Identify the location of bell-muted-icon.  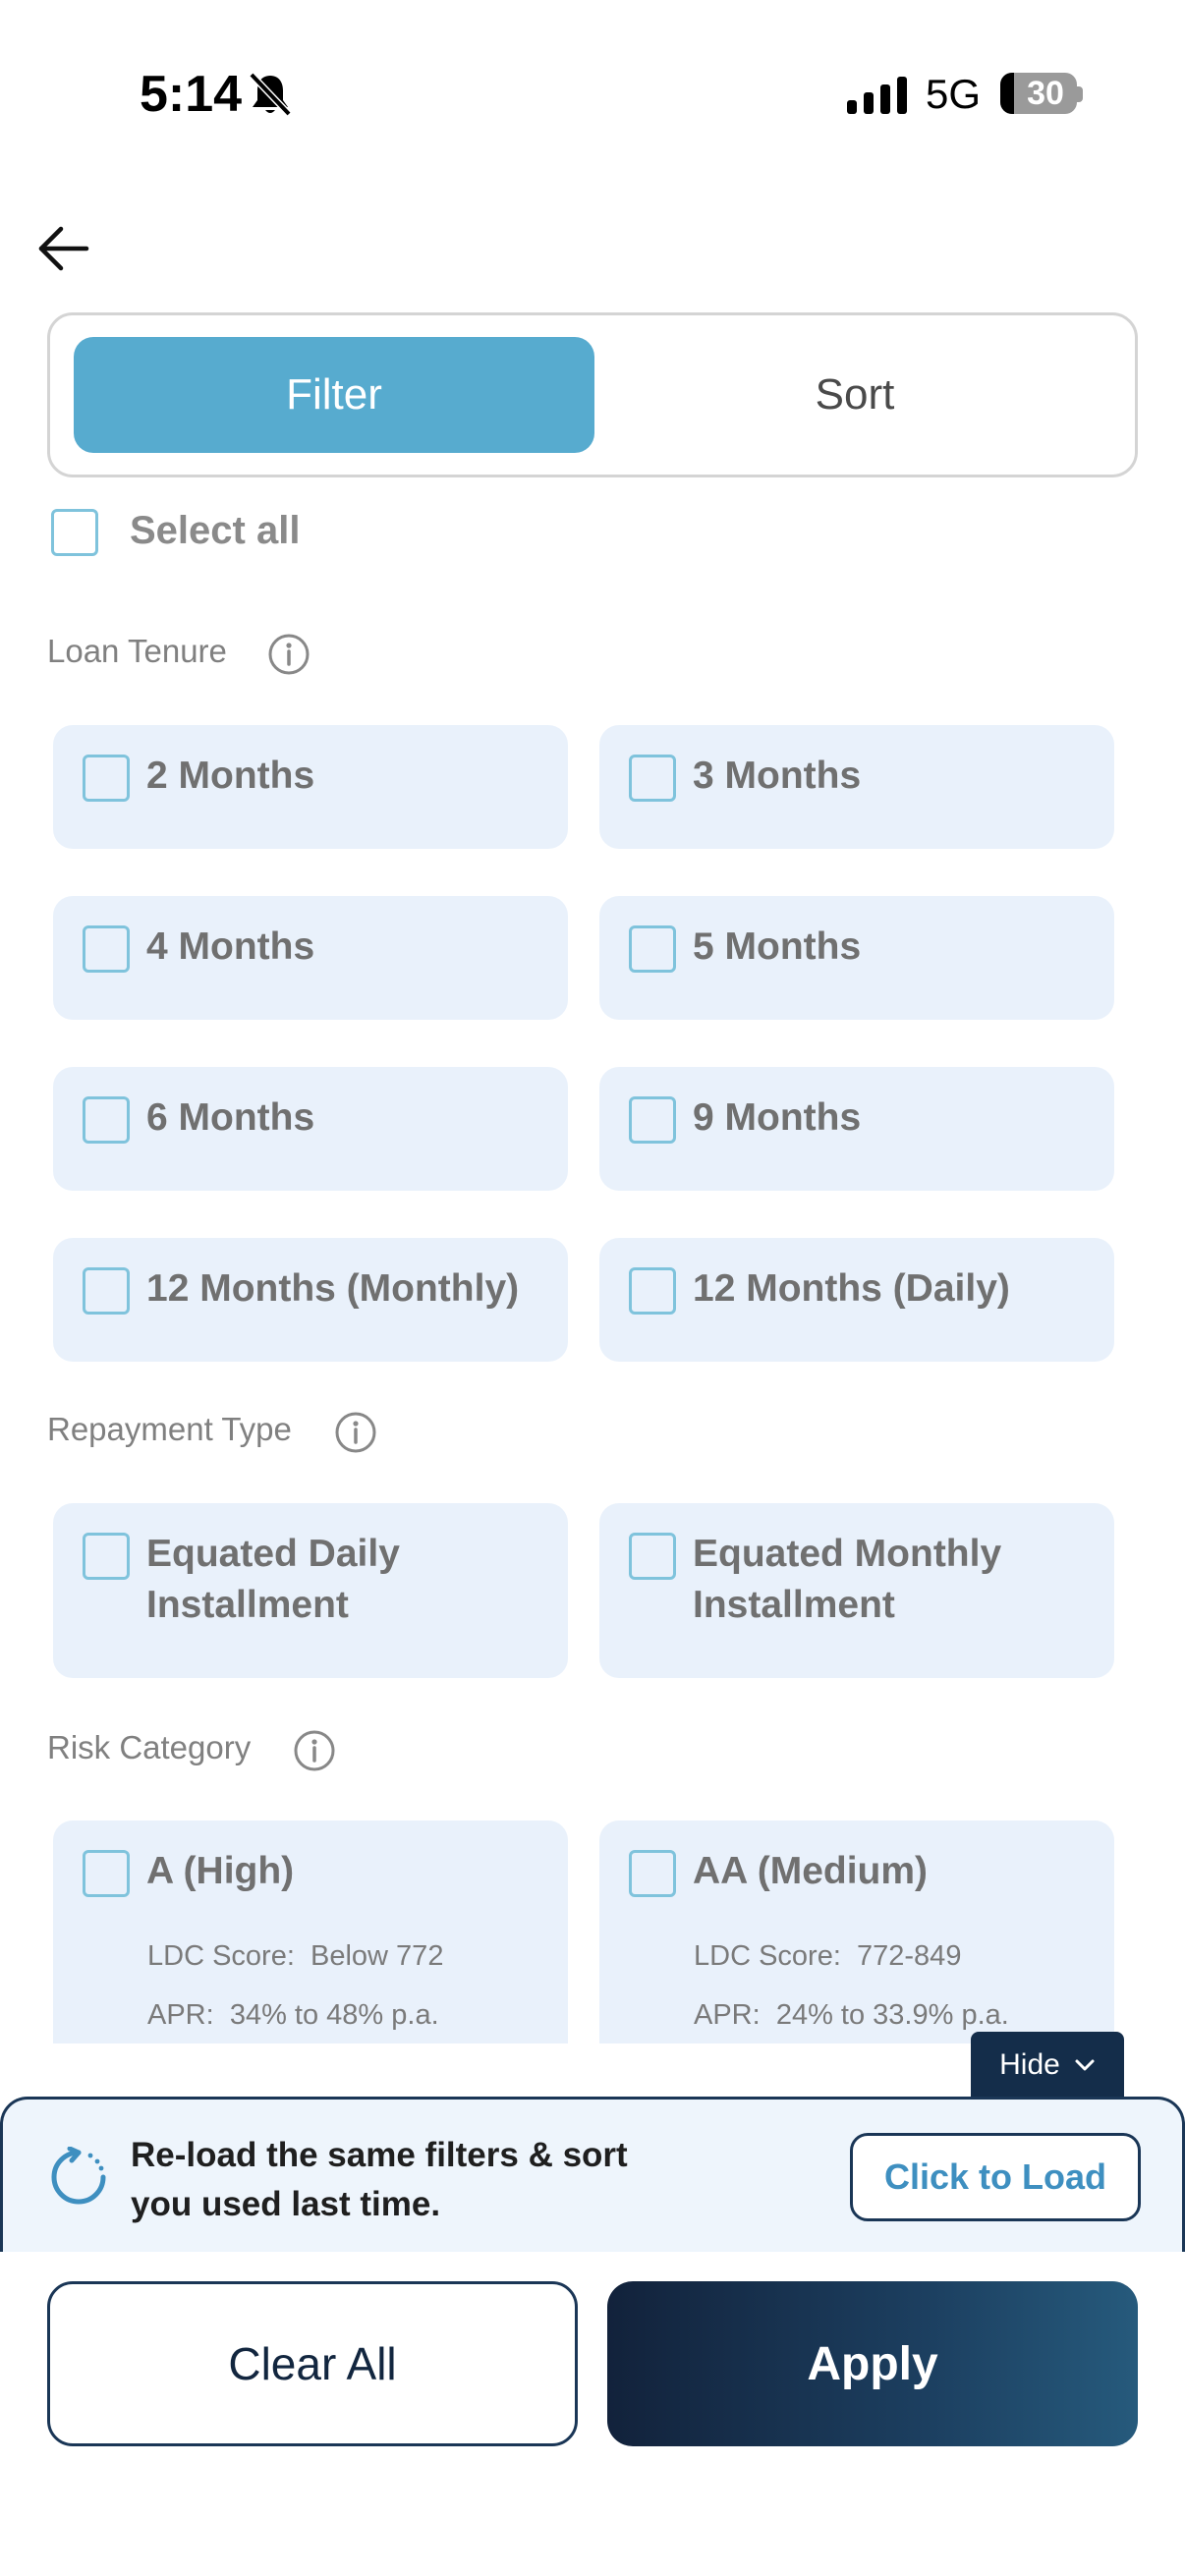
(271, 94).